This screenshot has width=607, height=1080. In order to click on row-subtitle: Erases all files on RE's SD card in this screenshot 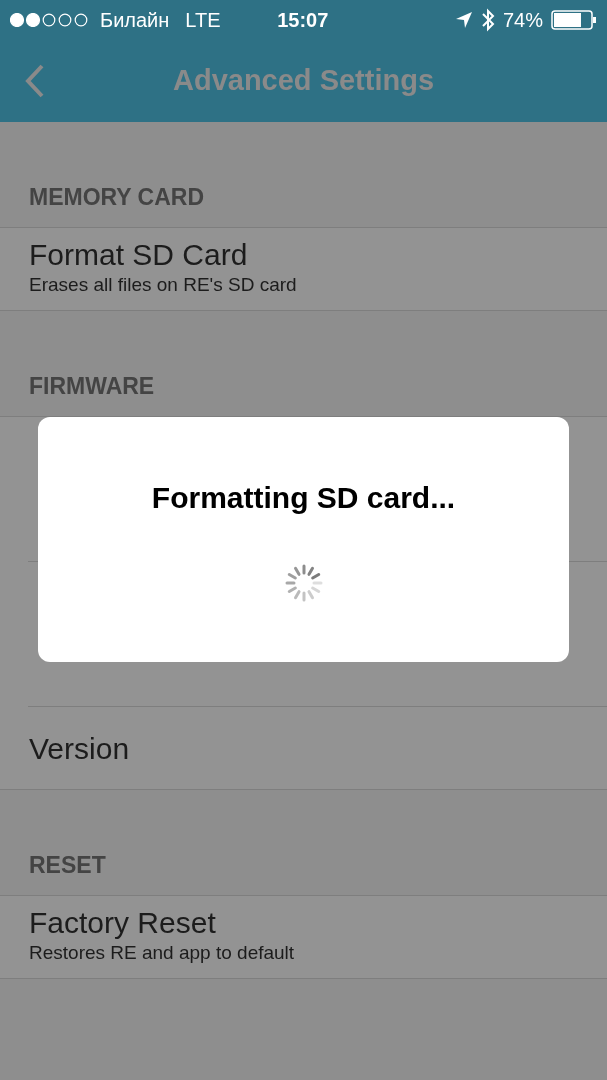, I will do `click(163, 285)`.